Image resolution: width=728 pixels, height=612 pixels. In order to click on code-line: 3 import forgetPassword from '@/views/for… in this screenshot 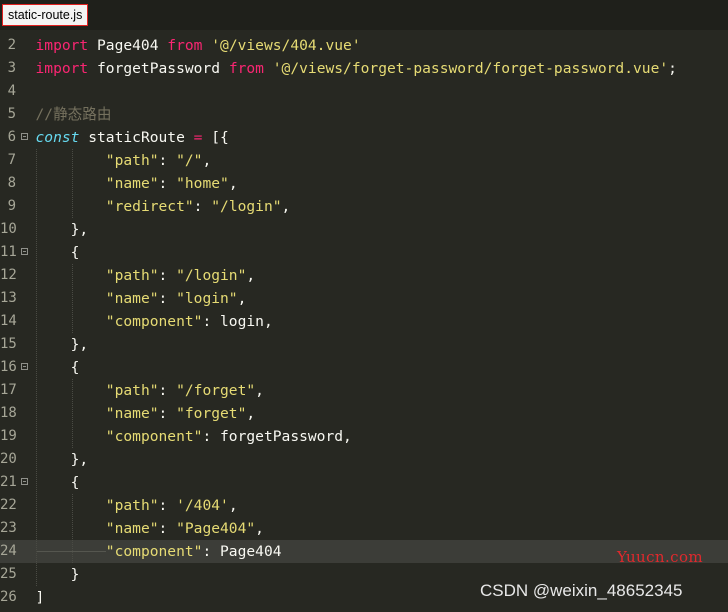, I will do `click(364, 68)`.